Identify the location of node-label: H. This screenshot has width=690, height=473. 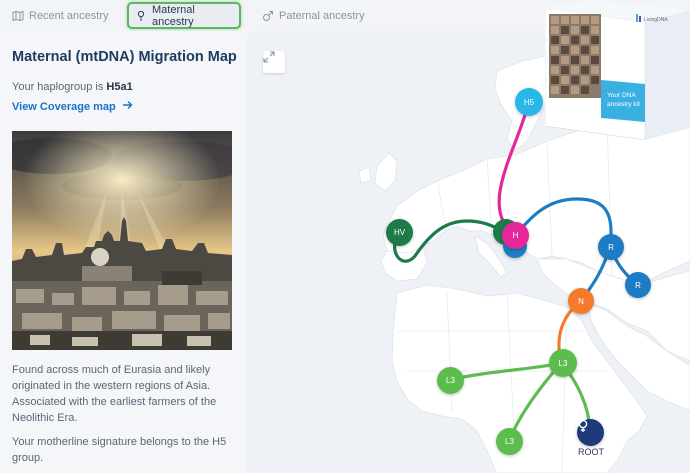
(515, 235).